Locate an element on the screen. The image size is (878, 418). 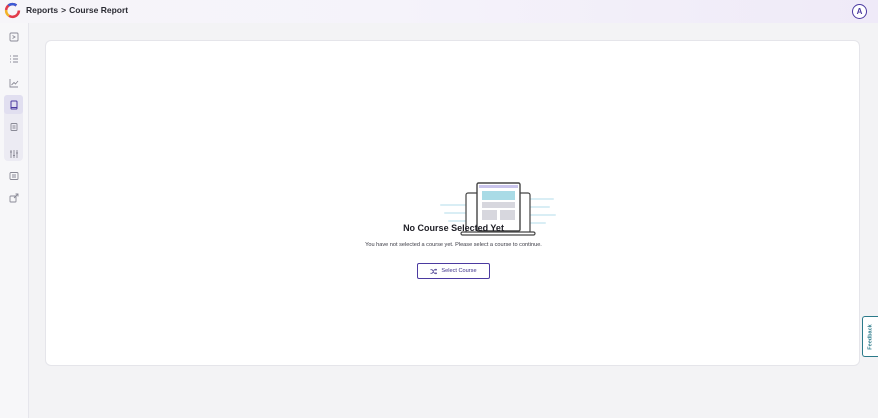
sidebar is located at coordinates (14, 220).